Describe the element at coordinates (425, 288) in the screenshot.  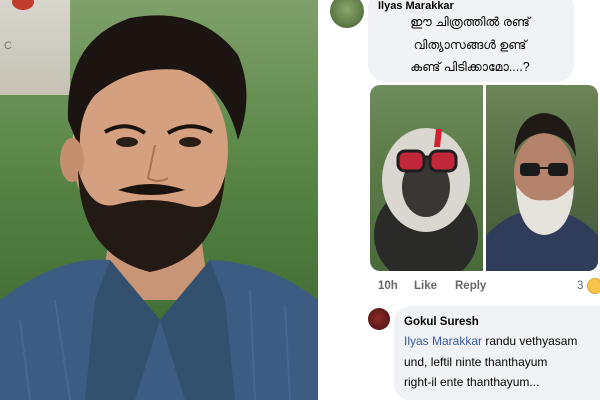
I see `like-button: Like` at that location.